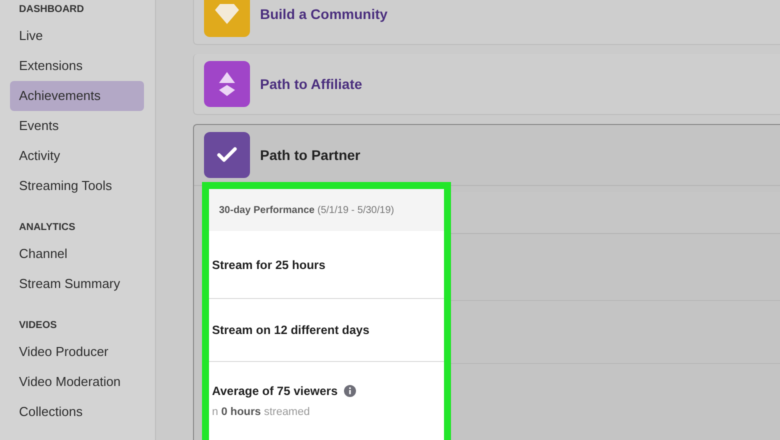 This screenshot has height=440, width=780. I want to click on diamond-icon, so click(227, 14).